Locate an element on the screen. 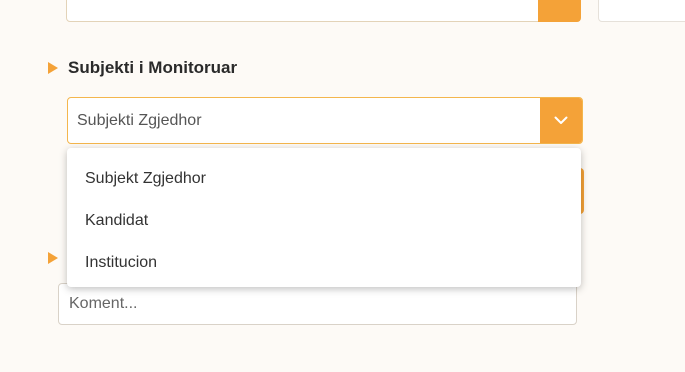 The width and height of the screenshot is (685, 372). section-heading-monitored: Subjekti i Monitoruar is located at coordinates (142, 68).